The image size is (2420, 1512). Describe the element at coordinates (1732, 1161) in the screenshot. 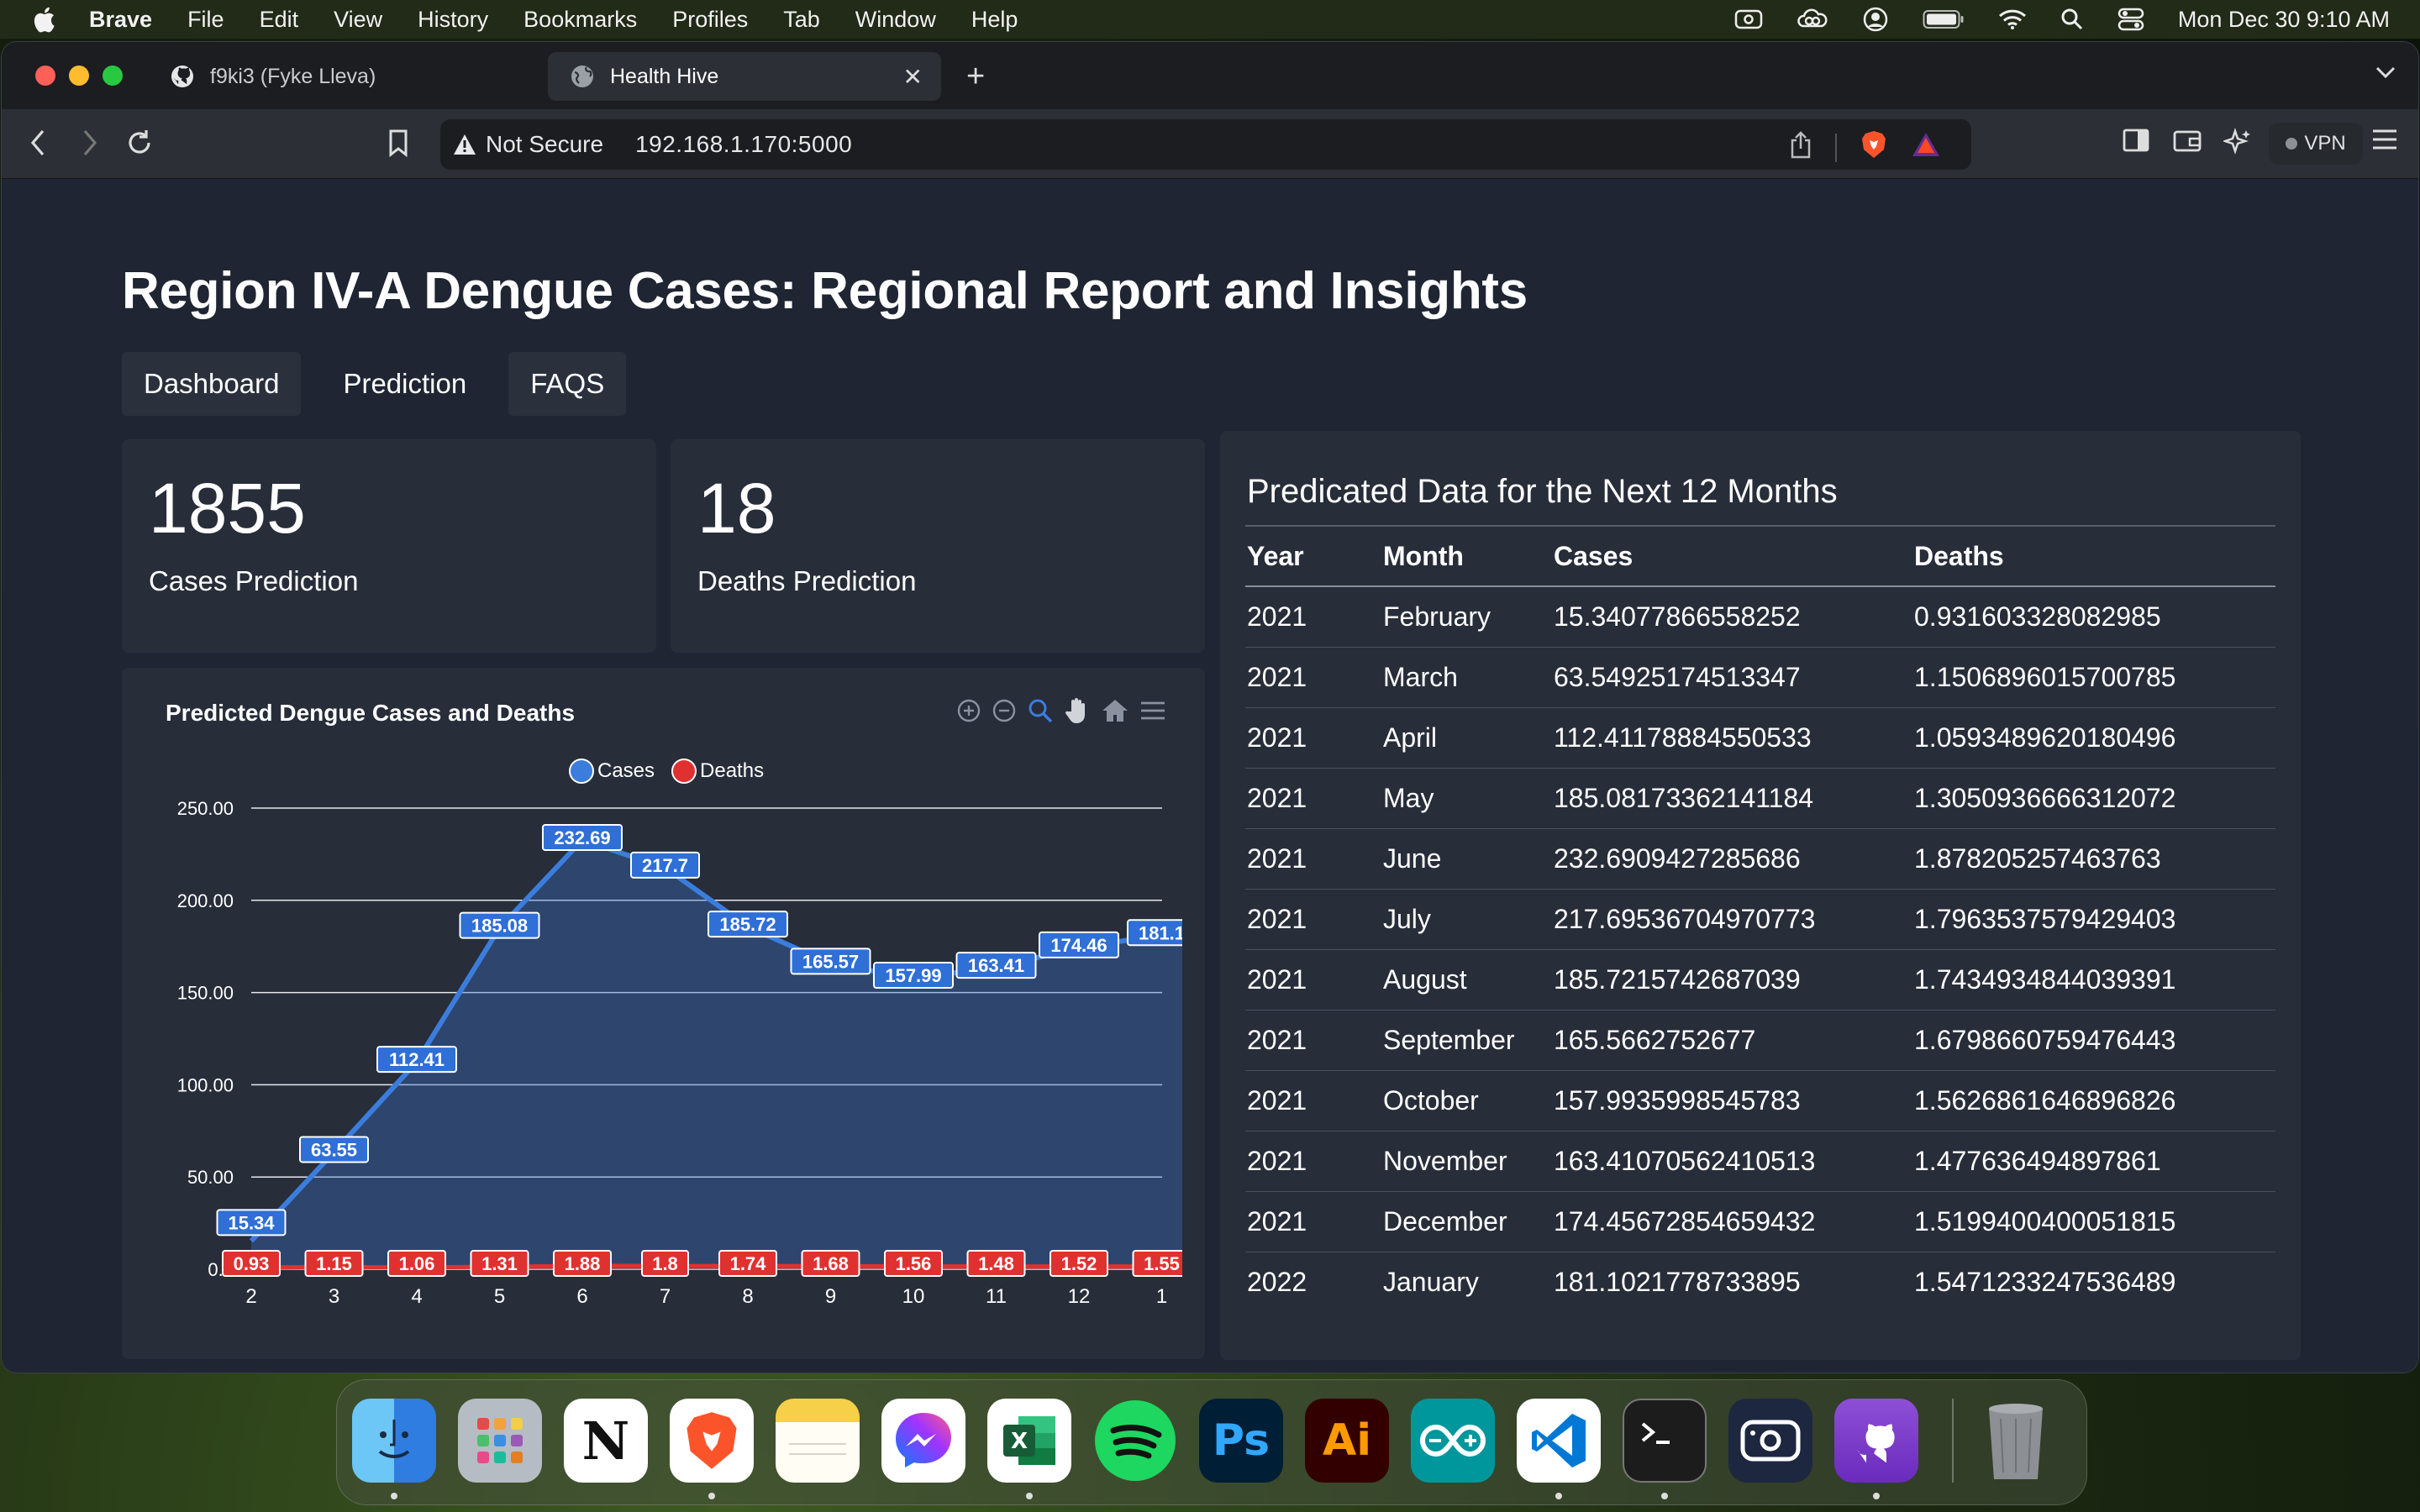

I see `cell-cases: 163.41070562410513` at that location.